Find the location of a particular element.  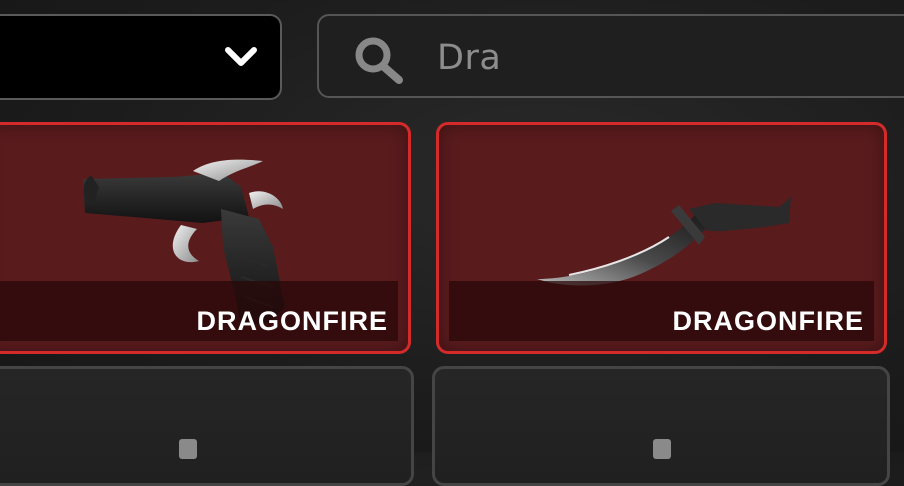

chevron-down-icon is located at coordinates (241, 56).